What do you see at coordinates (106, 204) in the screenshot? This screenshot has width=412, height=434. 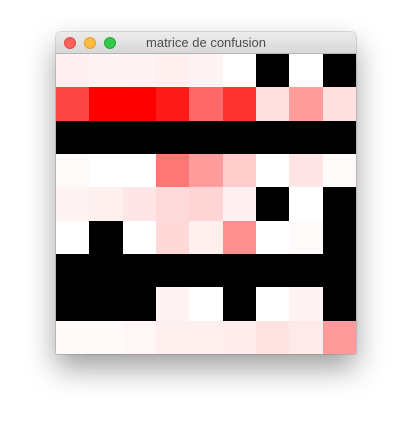 I see `heatmap-cell-r4-c1` at bounding box center [106, 204].